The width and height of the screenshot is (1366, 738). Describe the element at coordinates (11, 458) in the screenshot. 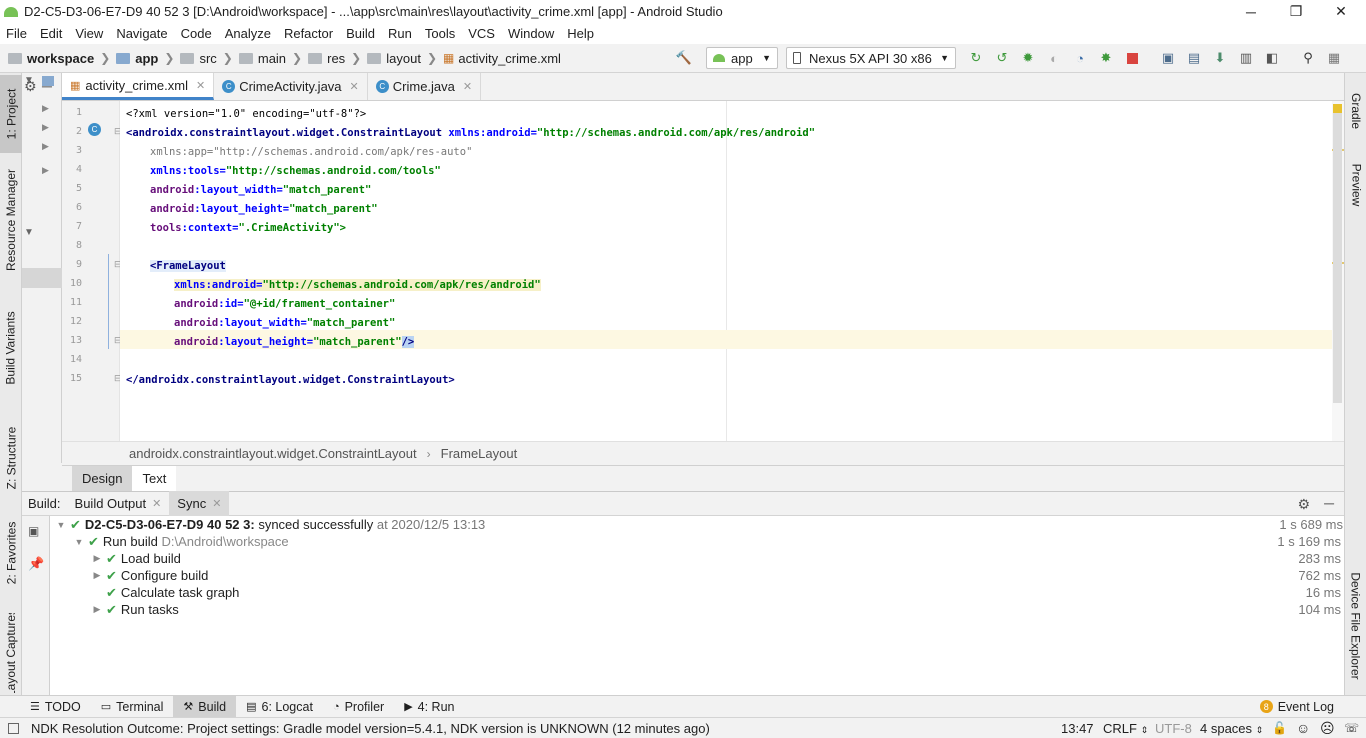

I see `tab-structure: Z: Structure` at that location.